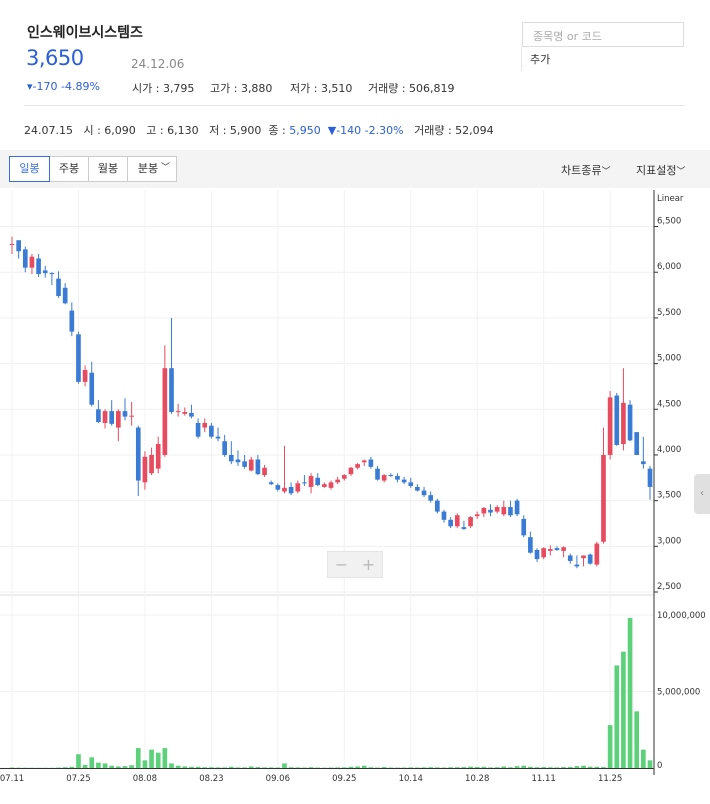 The width and height of the screenshot is (710, 804). What do you see at coordinates (669, 541) in the screenshot?
I see `price-tick-label: 3,000` at bounding box center [669, 541].